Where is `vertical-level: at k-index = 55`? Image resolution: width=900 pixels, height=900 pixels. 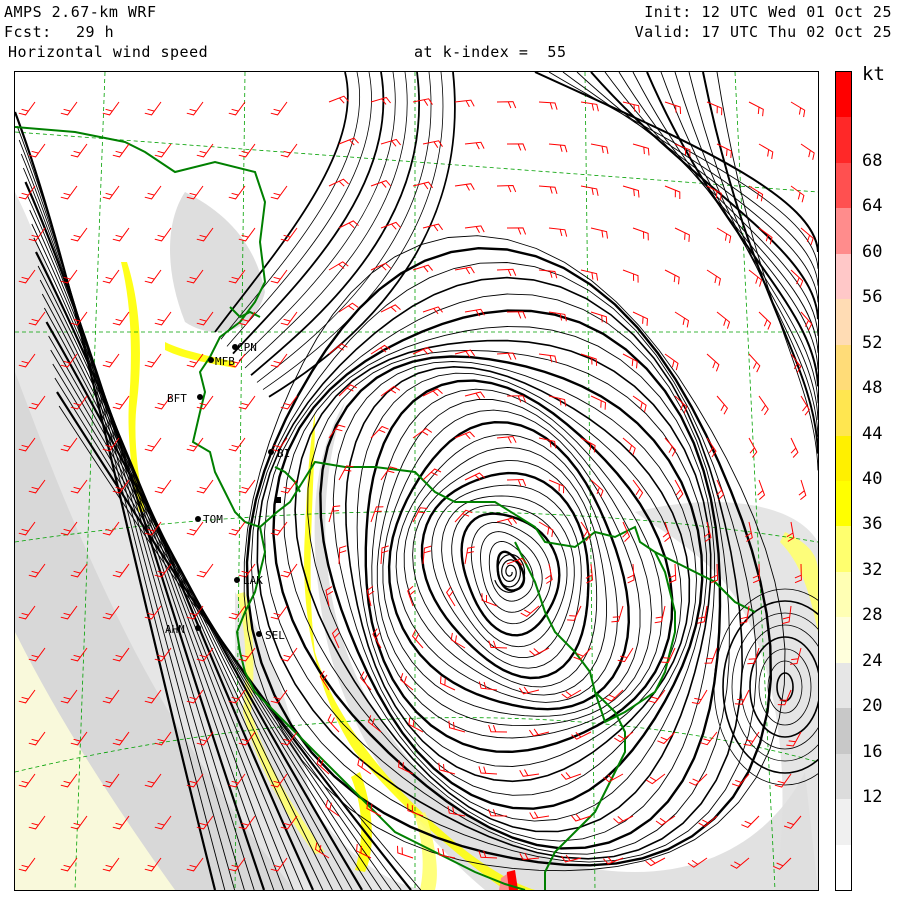 vertical-level: at k-index = 55 is located at coordinates (490, 52).